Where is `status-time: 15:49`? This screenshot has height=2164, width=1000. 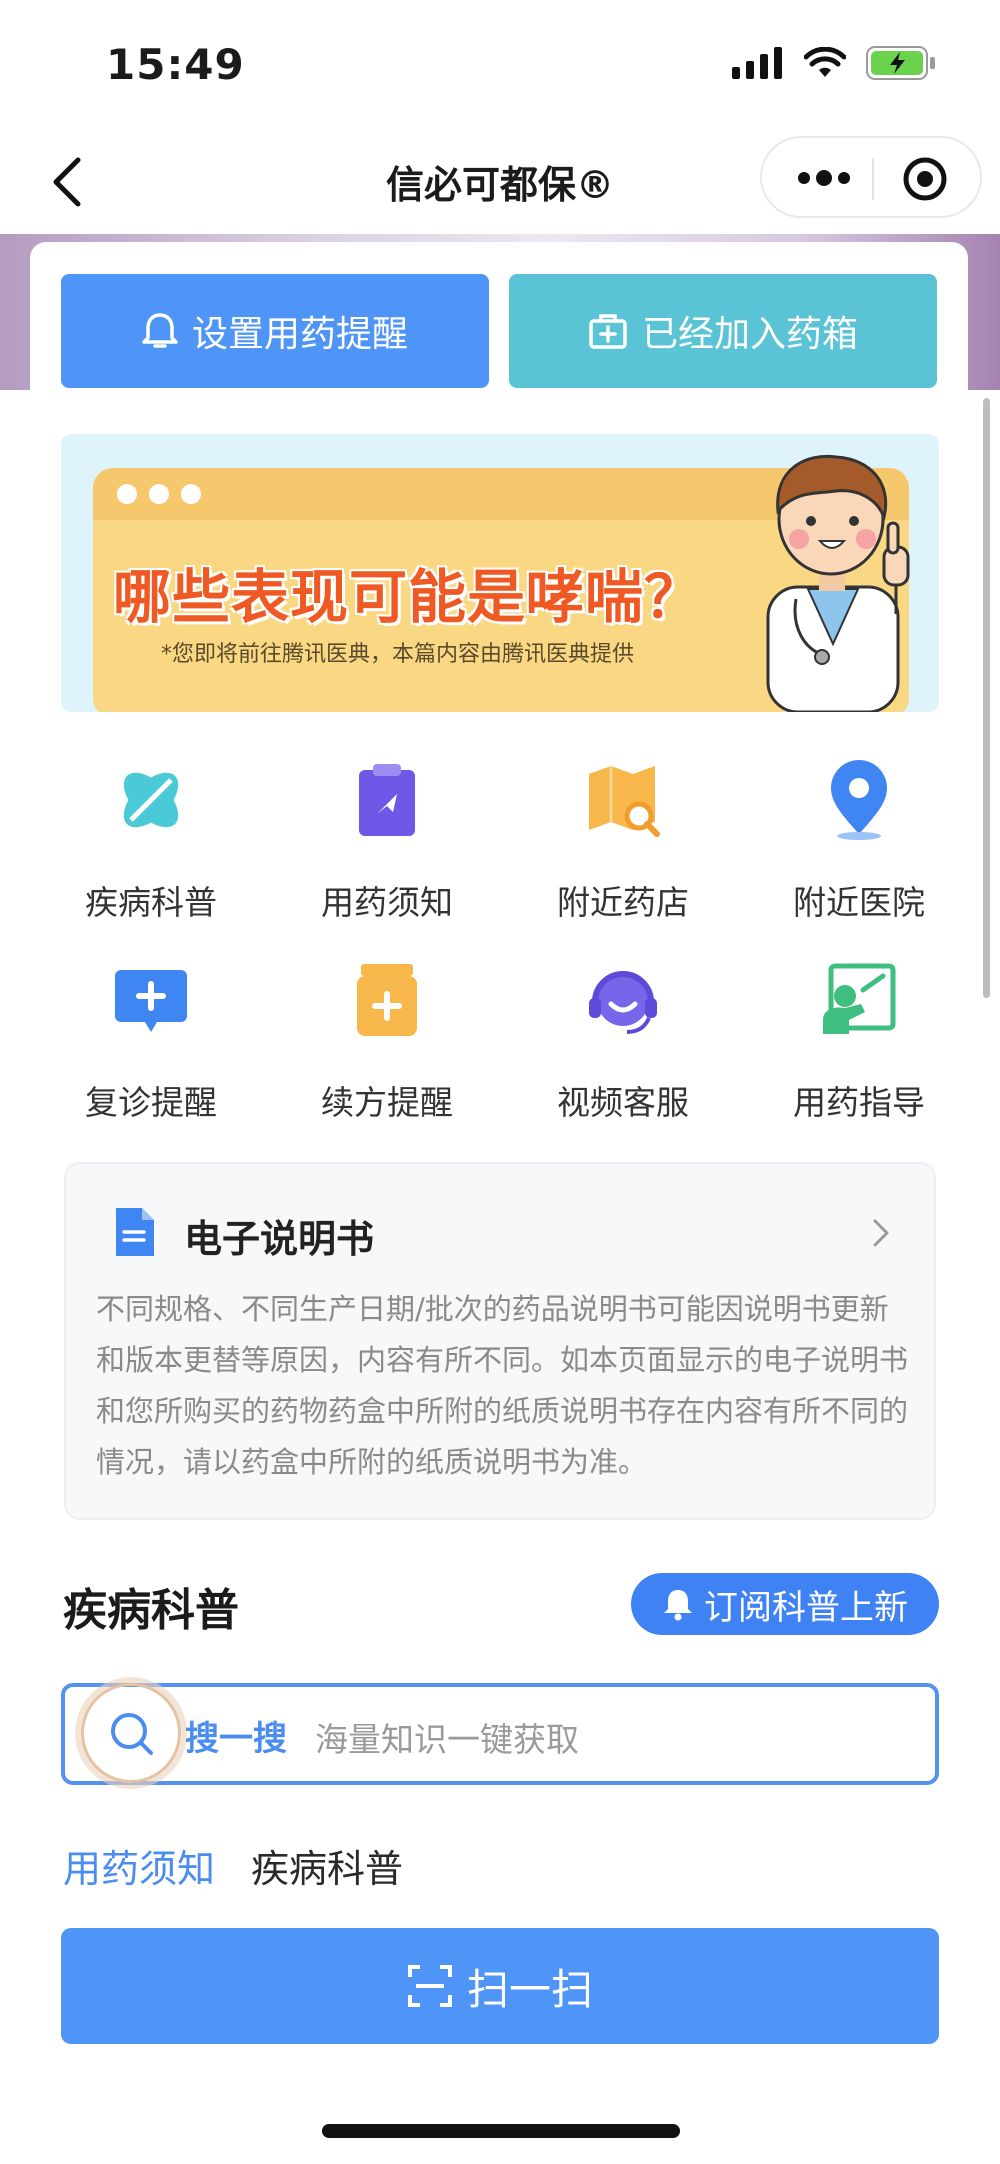 status-time: 15:49 is located at coordinates (175, 64).